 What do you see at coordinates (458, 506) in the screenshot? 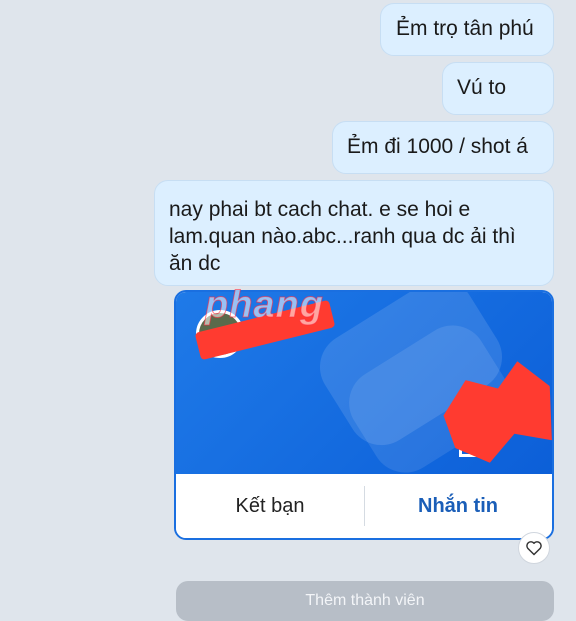
I see `send-message-button: Nhắn tin` at bounding box center [458, 506].